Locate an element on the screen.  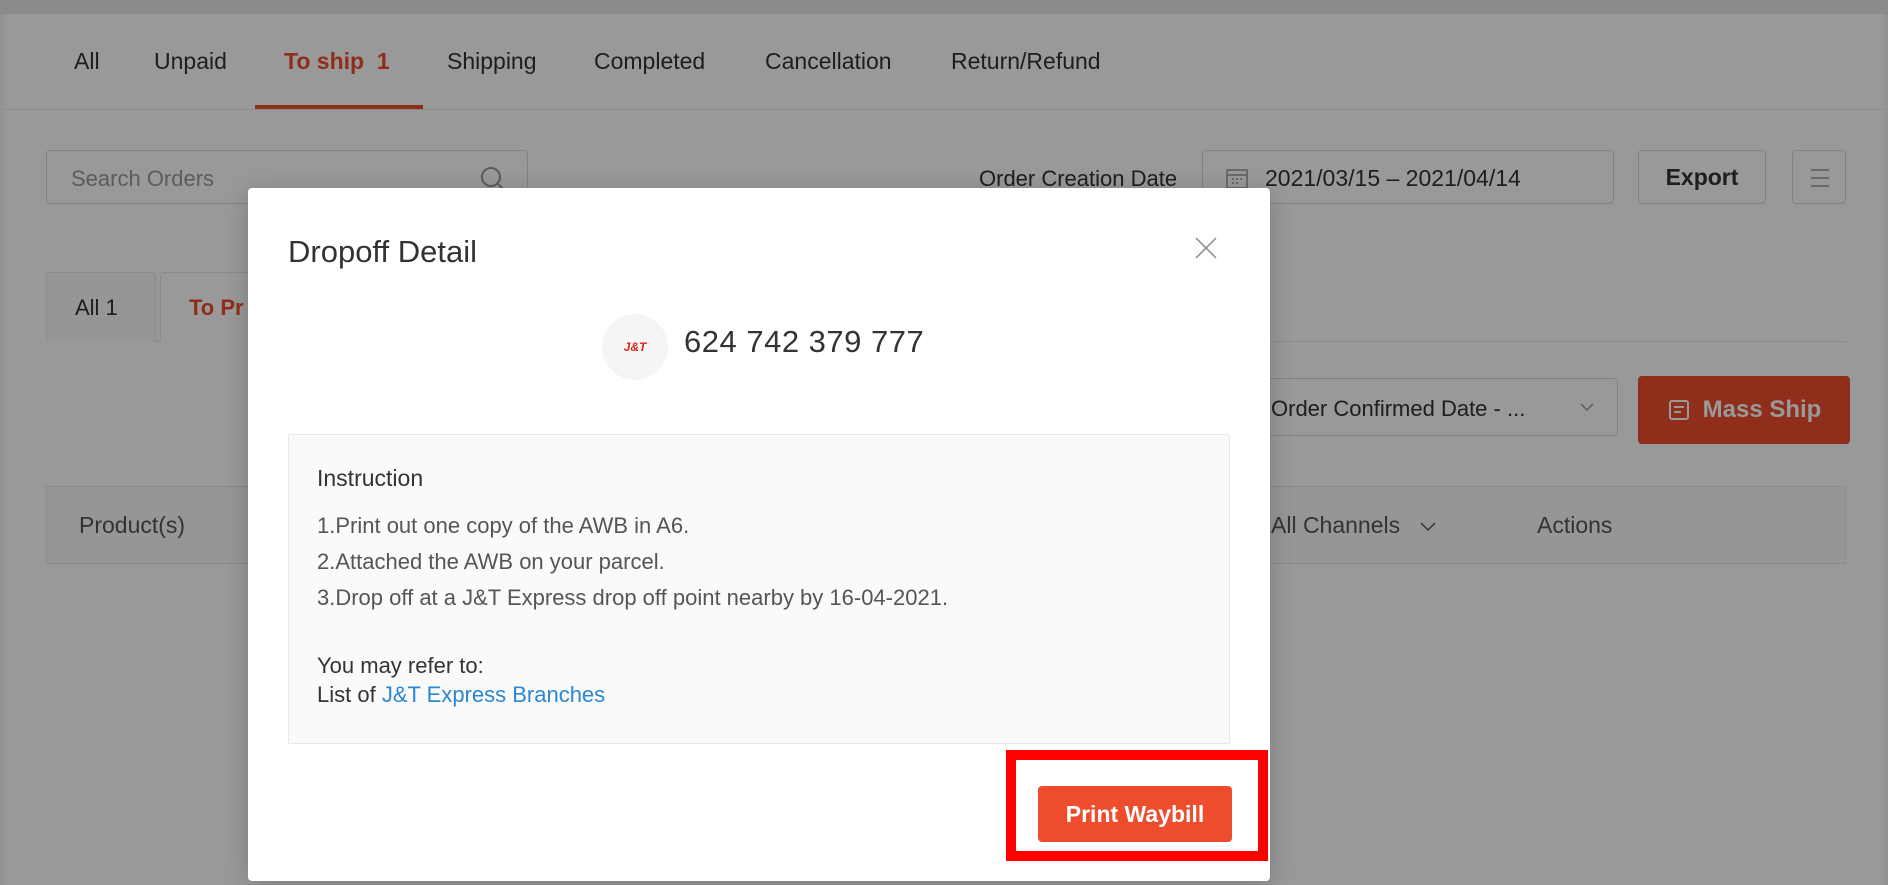
modal-title: Dropoff Detail is located at coordinates (382, 251).